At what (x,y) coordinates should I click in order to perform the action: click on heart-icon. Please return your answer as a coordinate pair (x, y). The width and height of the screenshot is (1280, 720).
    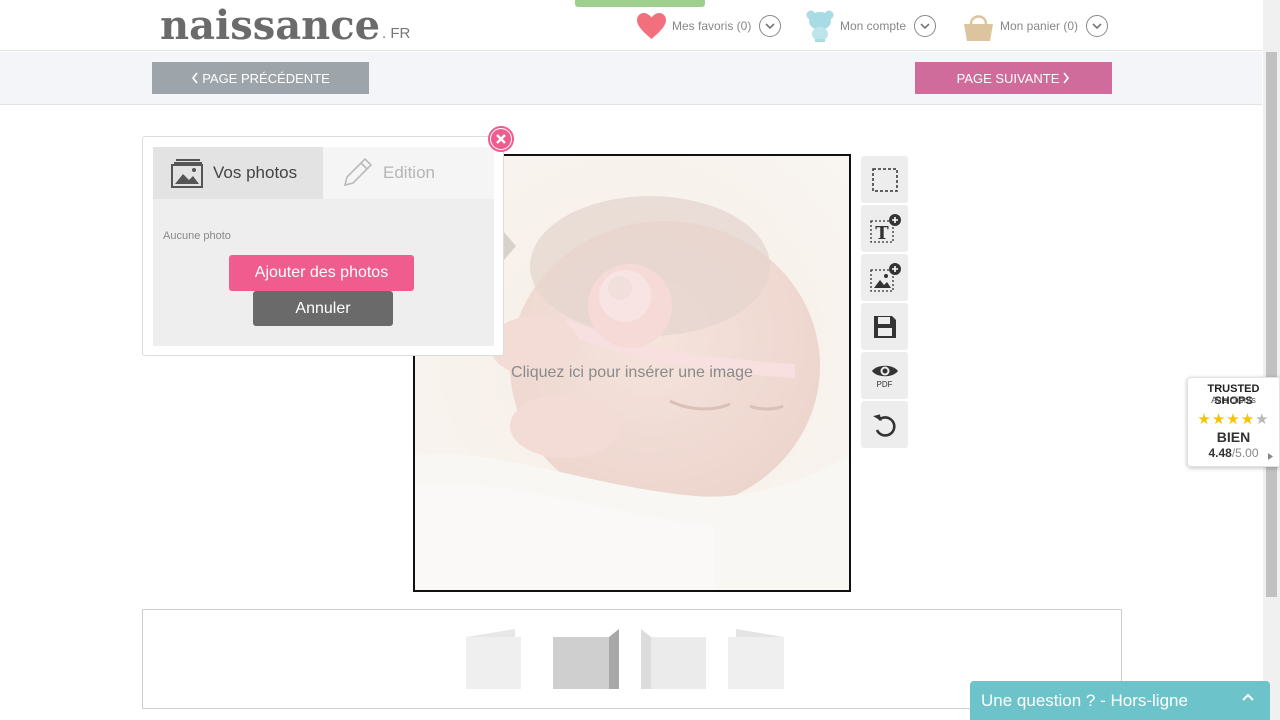
    Looking at the image, I should click on (651, 25).